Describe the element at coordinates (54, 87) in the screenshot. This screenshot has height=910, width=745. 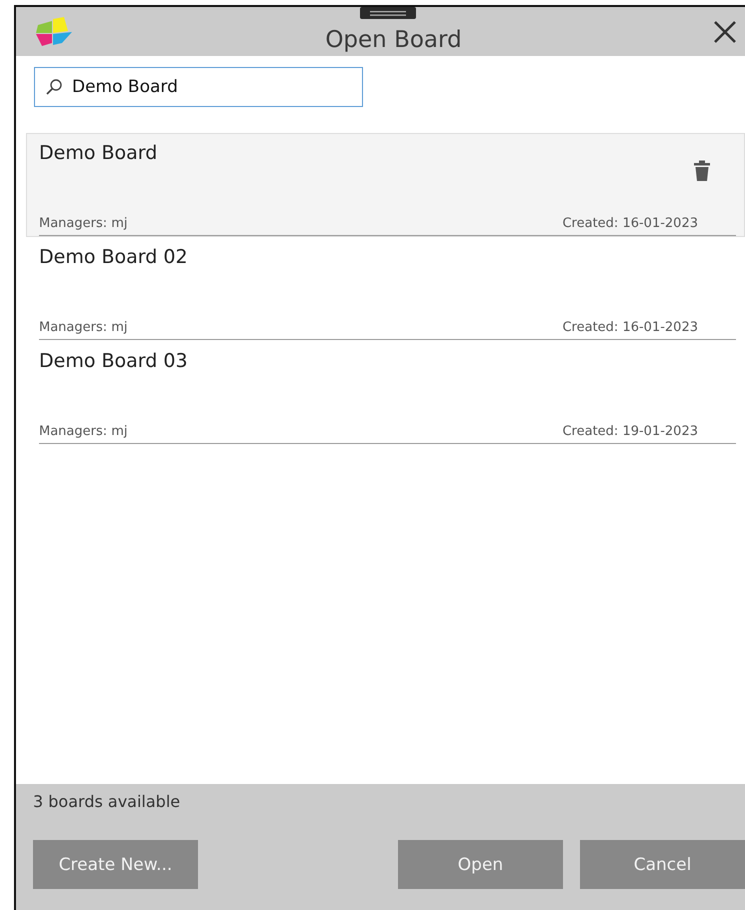
I see `search-icon` at that location.